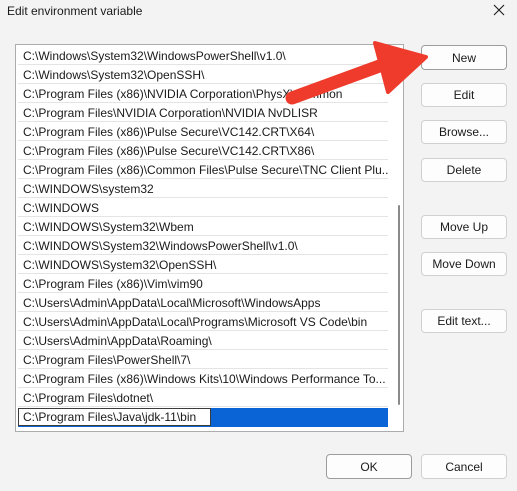  Describe the element at coordinates (464, 57) in the screenshot. I see `new-button: New` at that location.